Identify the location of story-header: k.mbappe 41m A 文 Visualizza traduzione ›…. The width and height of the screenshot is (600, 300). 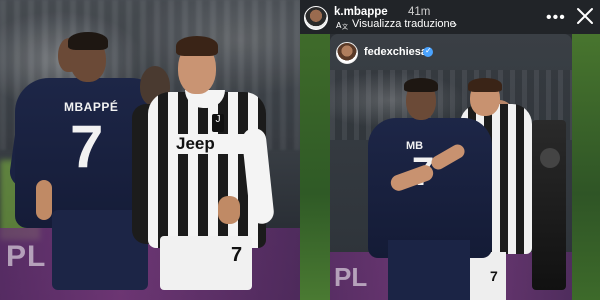
(450, 17).